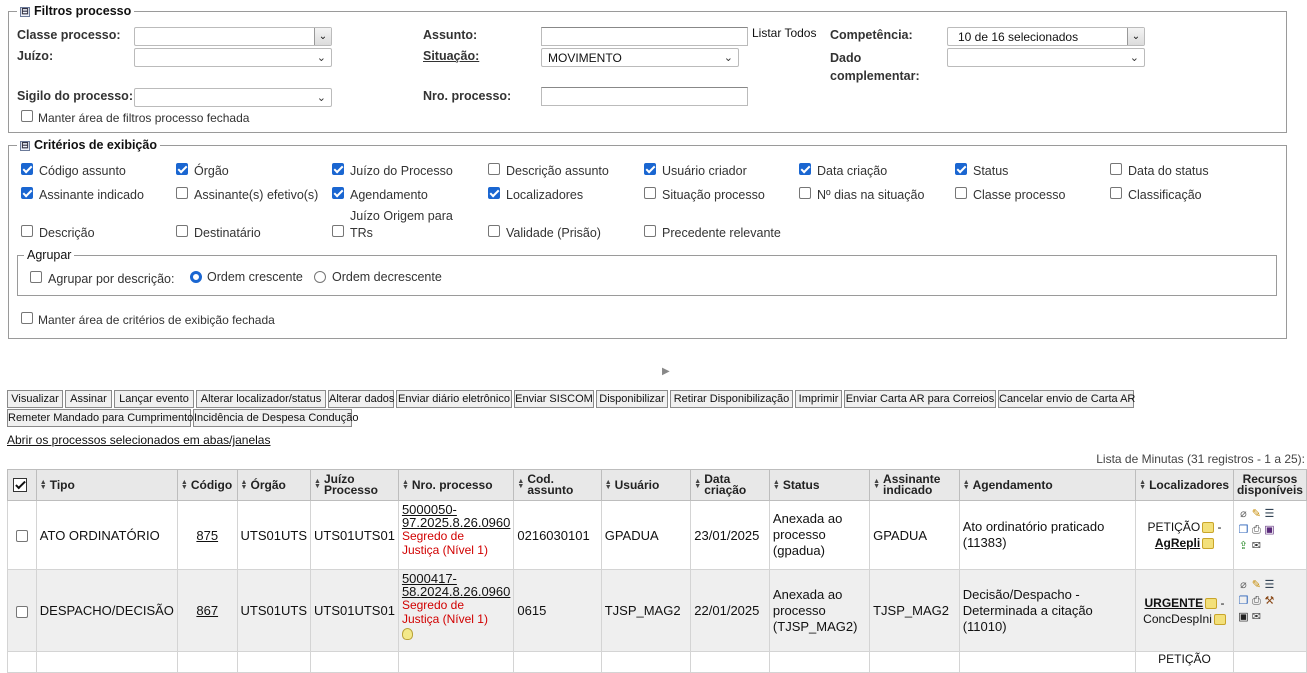 The height and width of the screenshot is (673, 1307). What do you see at coordinates (407, 633) in the screenshot?
I see `lightbulb-icon` at bounding box center [407, 633].